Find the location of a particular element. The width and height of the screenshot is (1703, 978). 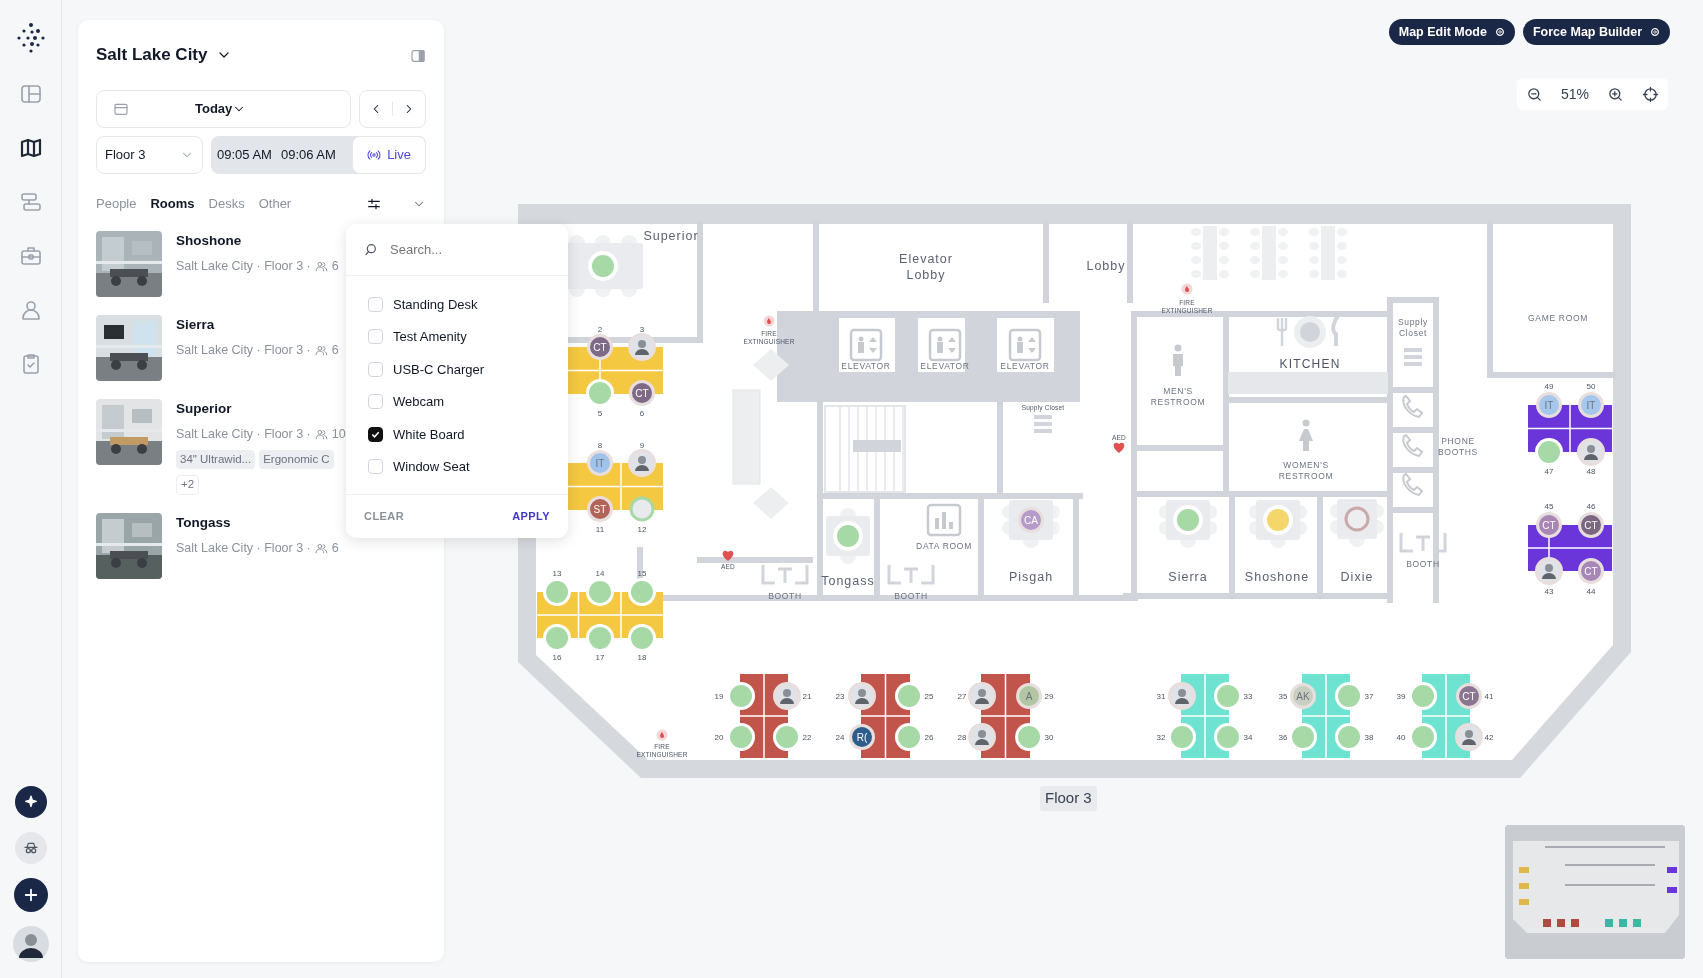

desk-number: 27 is located at coordinates (962, 696).